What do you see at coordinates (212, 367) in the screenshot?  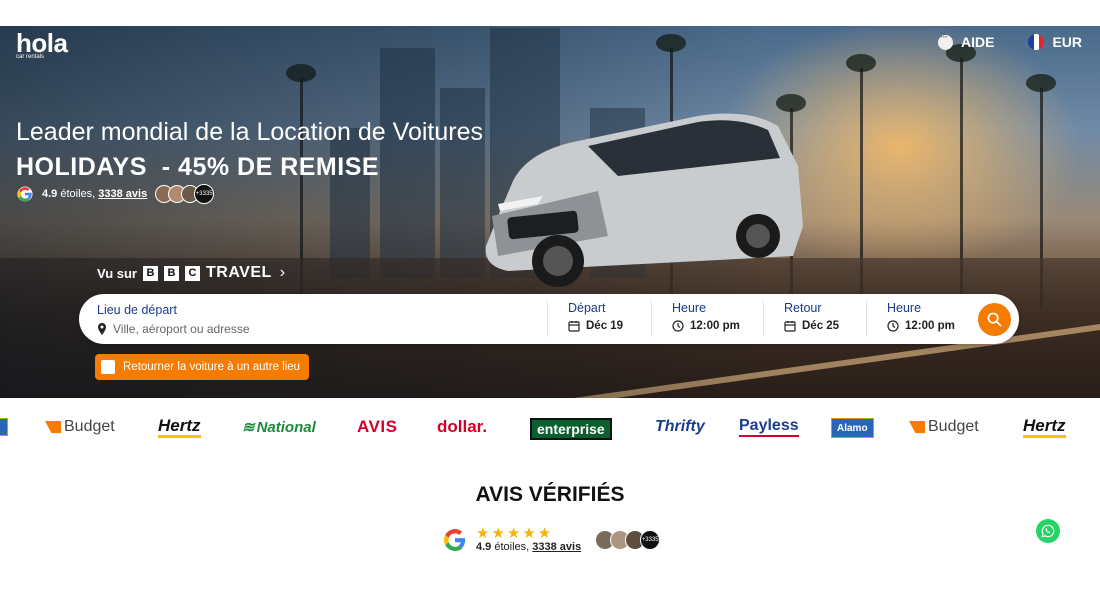 I see `return-other-location-label: Retourner la voiture à un autre lieu` at bounding box center [212, 367].